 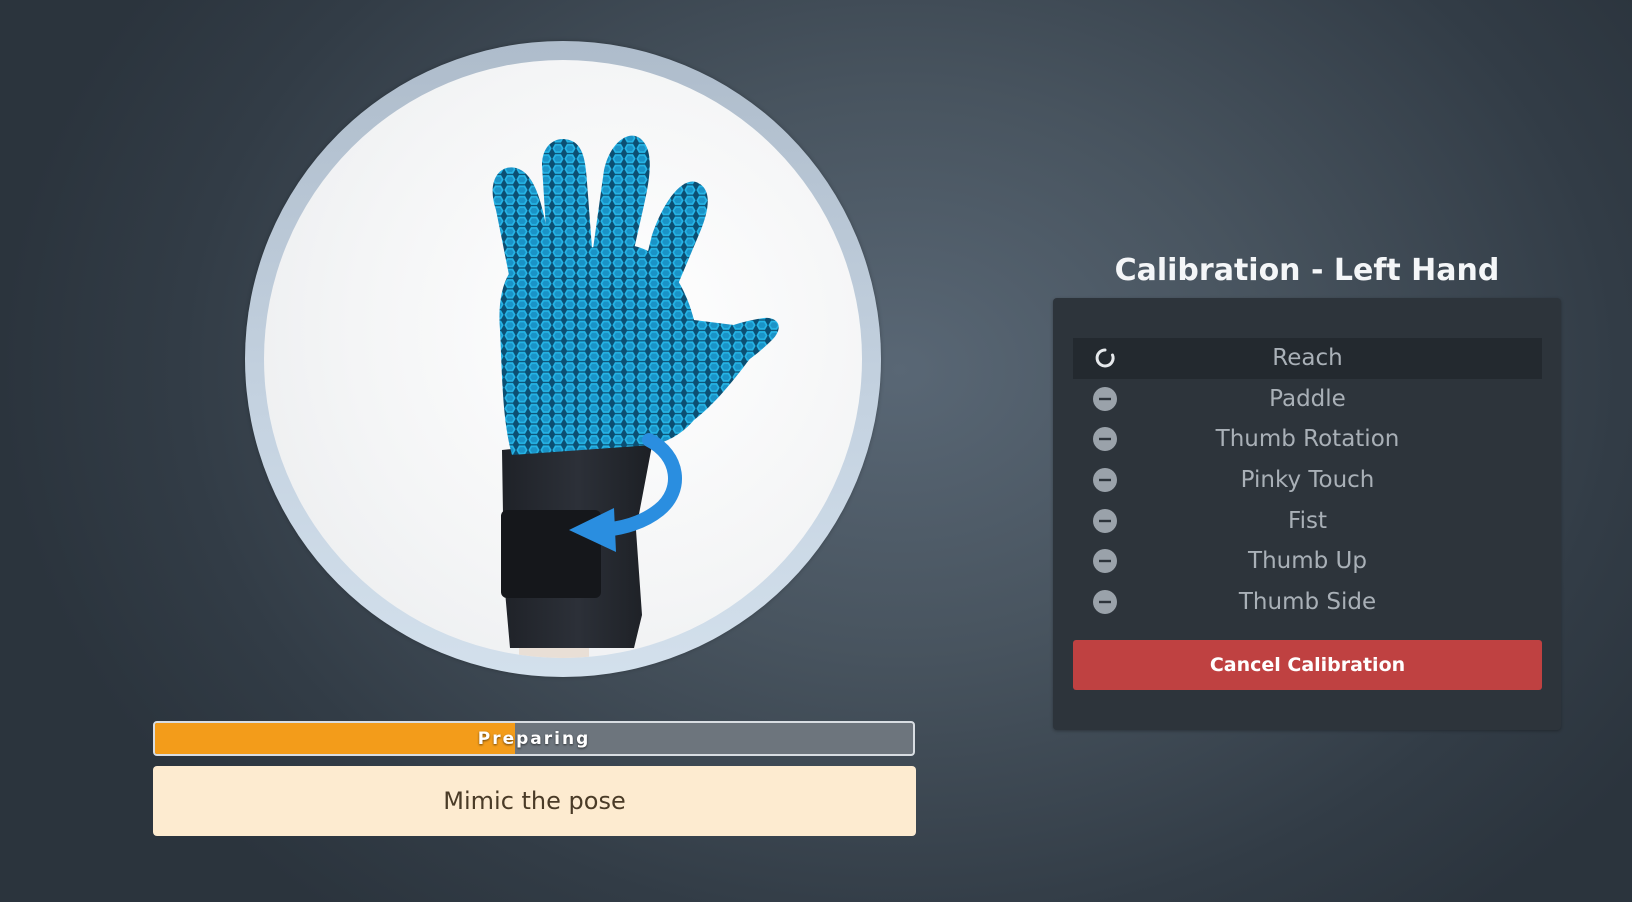 I want to click on step-paddle: Paddle, so click(x=1307, y=399).